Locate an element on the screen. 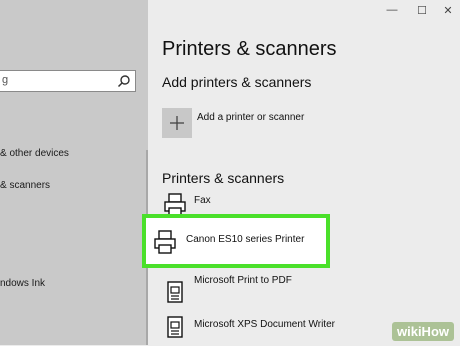  printer-list-heading: Printers & scanners is located at coordinates (223, 178).